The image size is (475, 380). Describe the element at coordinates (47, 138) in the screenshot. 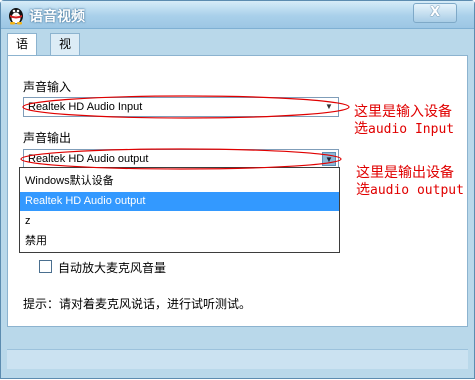

I see `output-label: 声音输出` at that location.